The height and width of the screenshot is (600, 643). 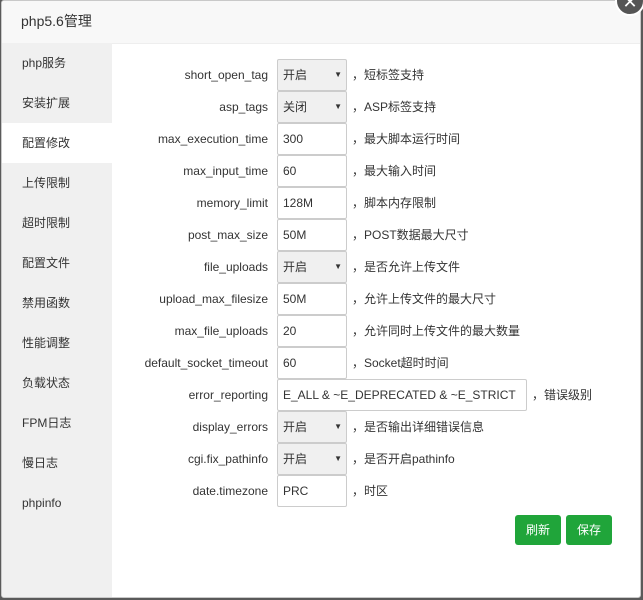 I want to click on post-max-size-input: 50M, so click(x=312, y=235).